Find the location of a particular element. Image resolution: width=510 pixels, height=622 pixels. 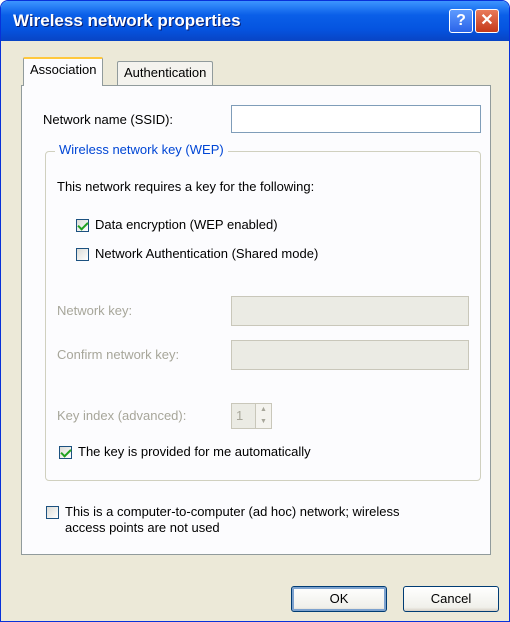

adhoc-checkbox is located at coordinates (52, 512).